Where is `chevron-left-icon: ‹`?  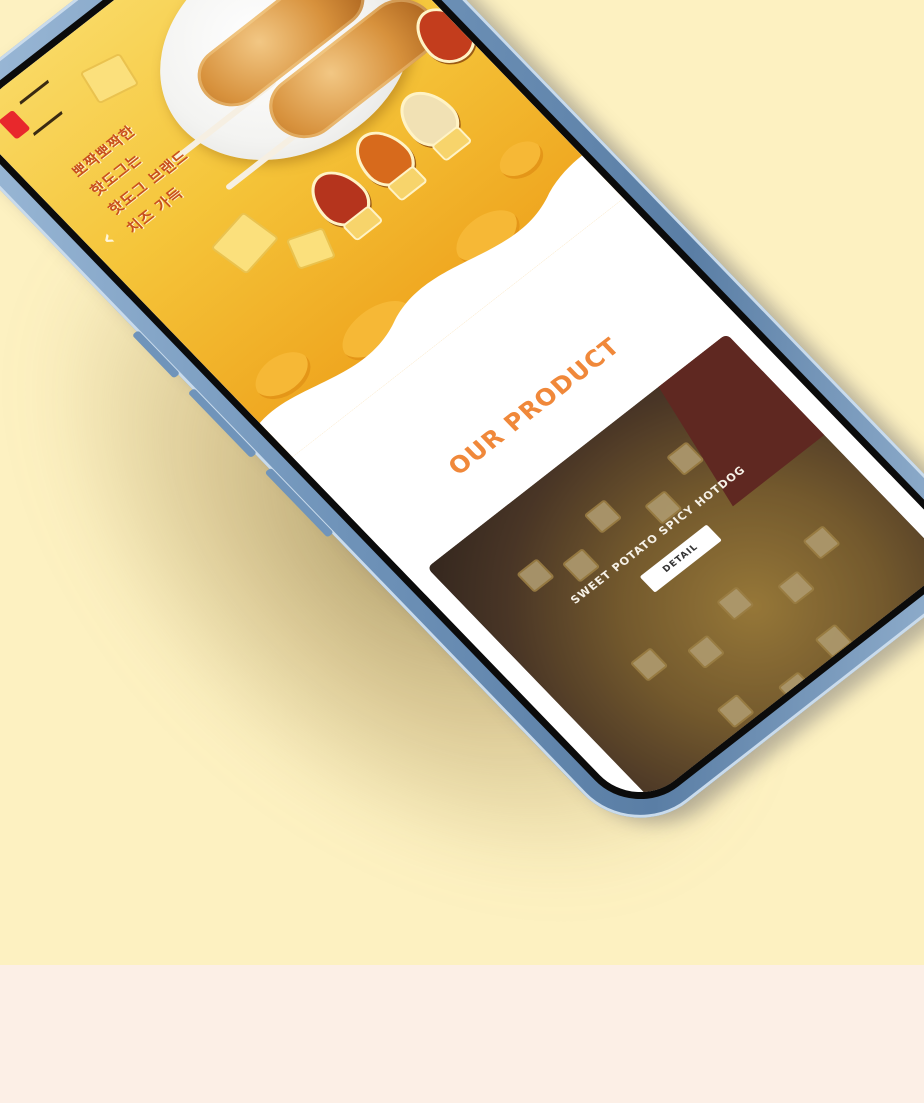 chevron-left-icon: ‹ is located at coordinates (107, 238).